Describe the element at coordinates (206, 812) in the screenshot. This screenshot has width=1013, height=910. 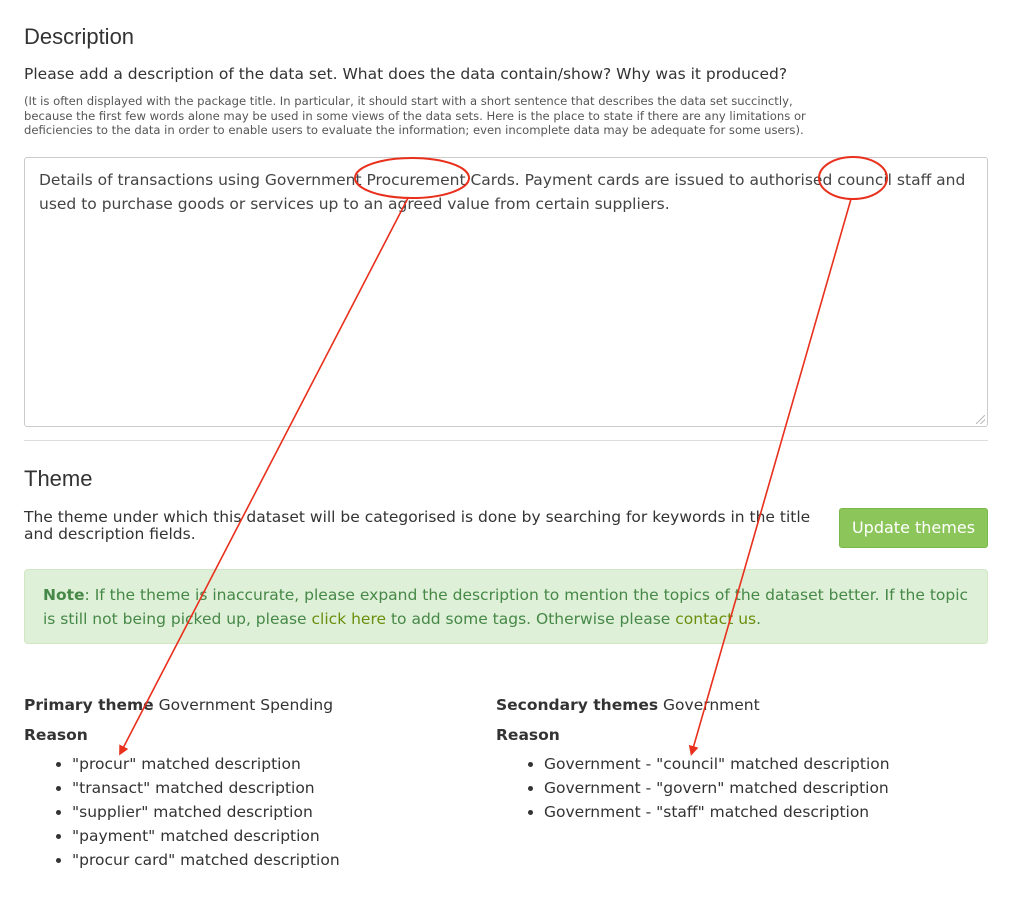
I see `list-item: "supplier" matched description` at that location.